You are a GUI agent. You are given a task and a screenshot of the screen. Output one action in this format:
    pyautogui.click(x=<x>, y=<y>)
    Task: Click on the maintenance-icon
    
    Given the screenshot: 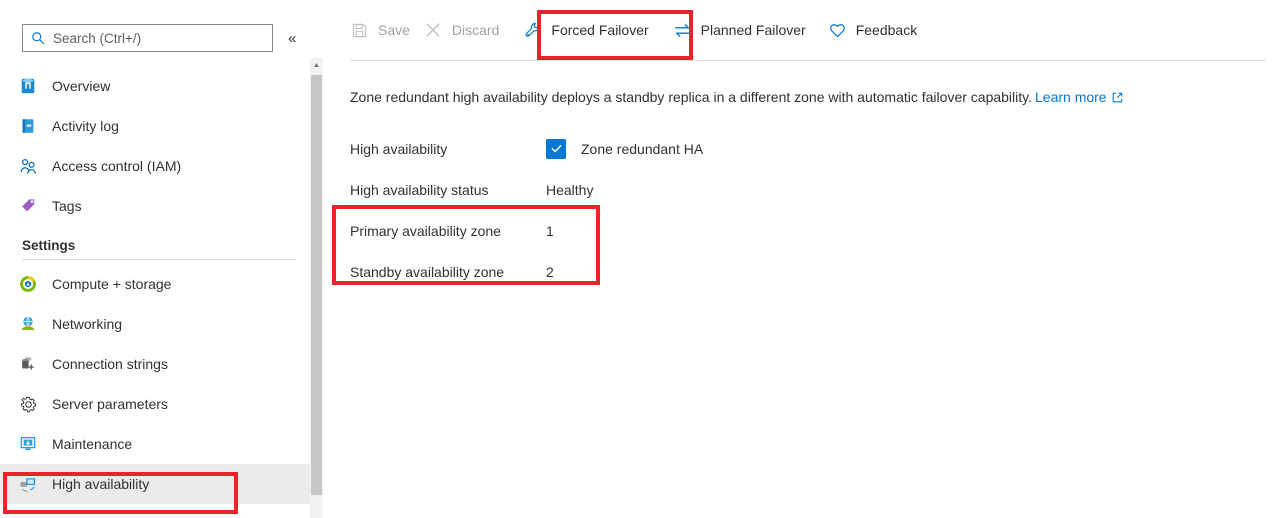 What is the action you would take?
    pyautogui.click(x=28, y=444)
    